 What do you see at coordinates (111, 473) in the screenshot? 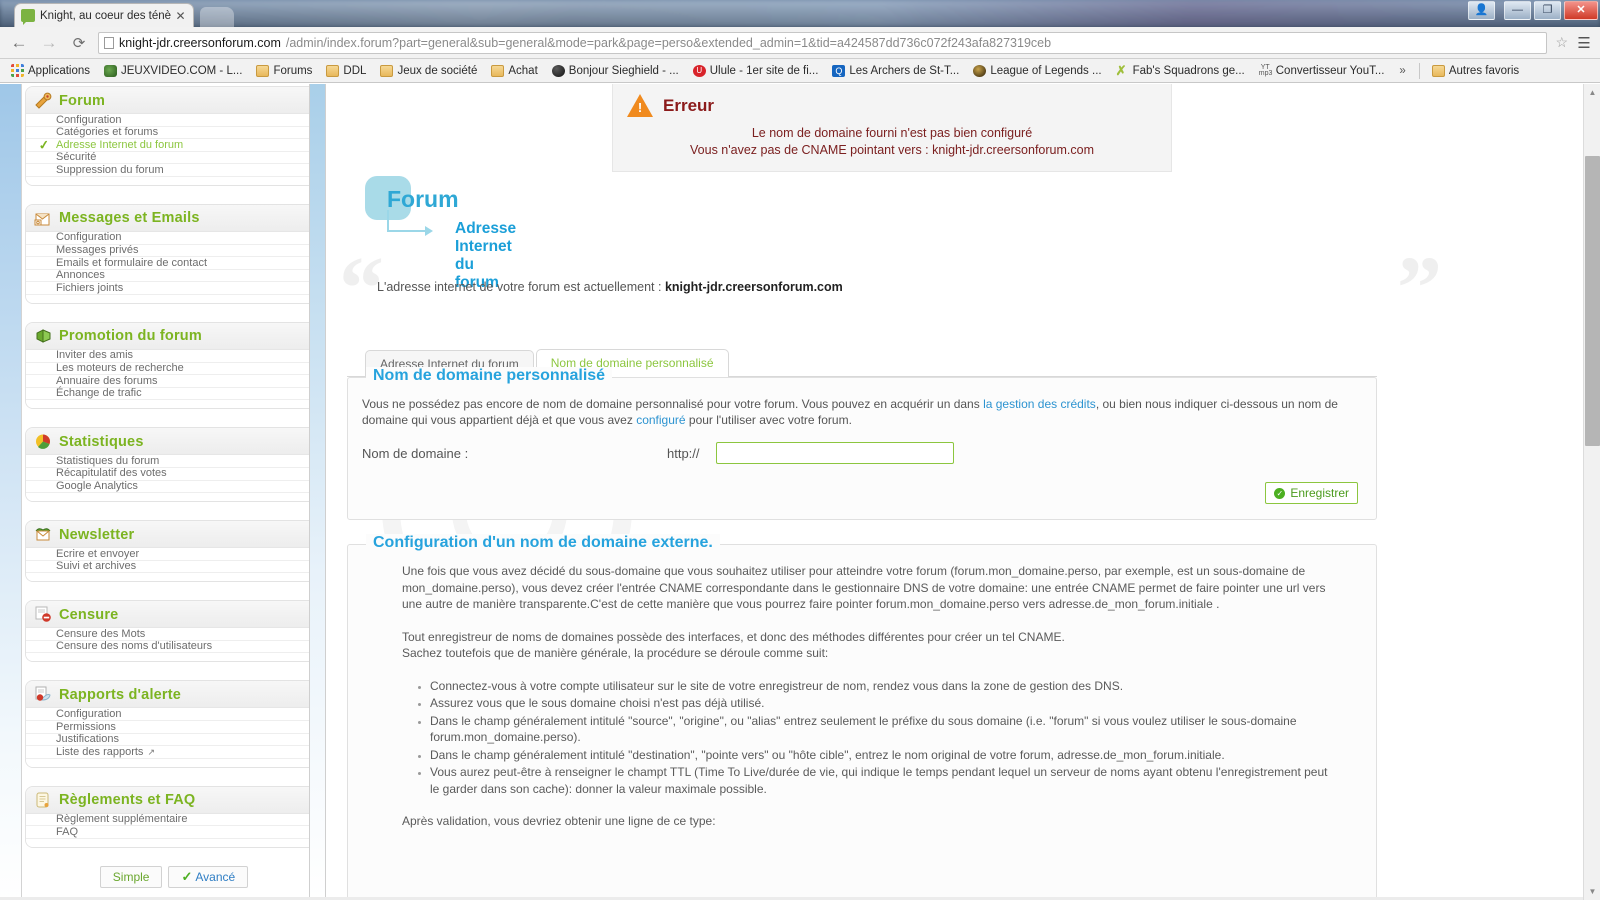
I see `sidebar-item-label: Récapitulatif des votes` at bounding box center [111, 473].